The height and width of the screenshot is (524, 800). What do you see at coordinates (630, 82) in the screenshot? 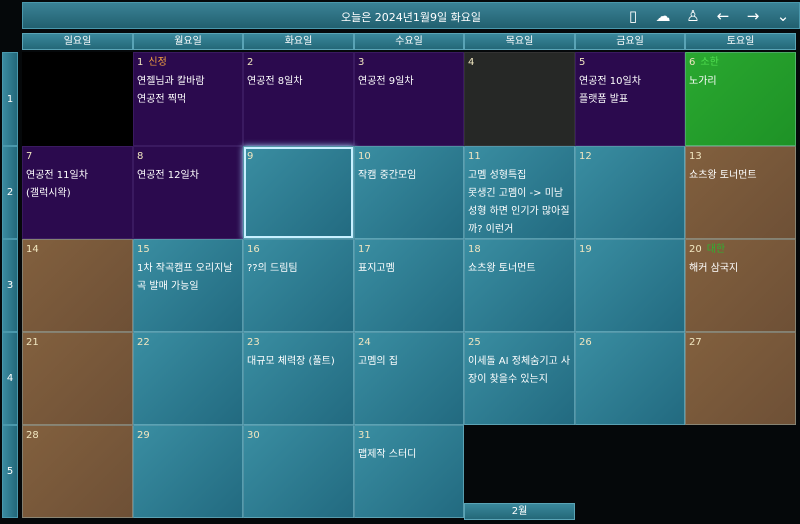
I see `event-item: 연공전 10일차` at bounding box center [630, 82].